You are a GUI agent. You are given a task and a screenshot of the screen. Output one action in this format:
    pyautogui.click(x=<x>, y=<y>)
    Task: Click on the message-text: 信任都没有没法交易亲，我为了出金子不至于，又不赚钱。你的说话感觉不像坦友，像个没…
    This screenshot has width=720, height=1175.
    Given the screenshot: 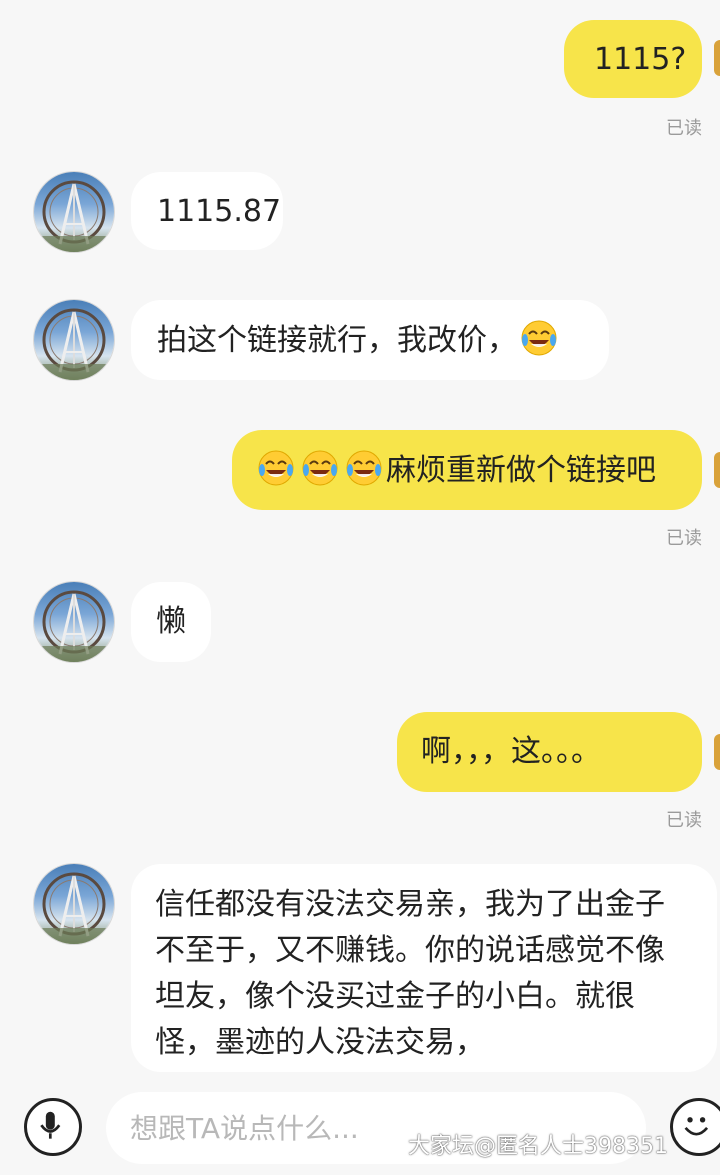 What is the action you would take?
    pyautogui.click(x=410, y=973)
    